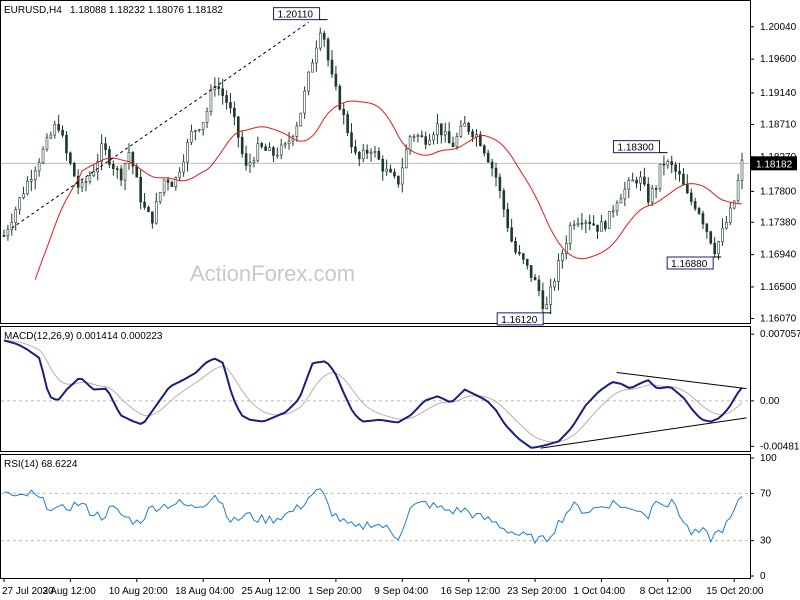 Image resolution: width=800 pixels, height=600 pixels. What do you see at coordinates (778, 255) in the screenshot?
I see `price-tick-label: 1.16940` at bounding box center [778, 255].